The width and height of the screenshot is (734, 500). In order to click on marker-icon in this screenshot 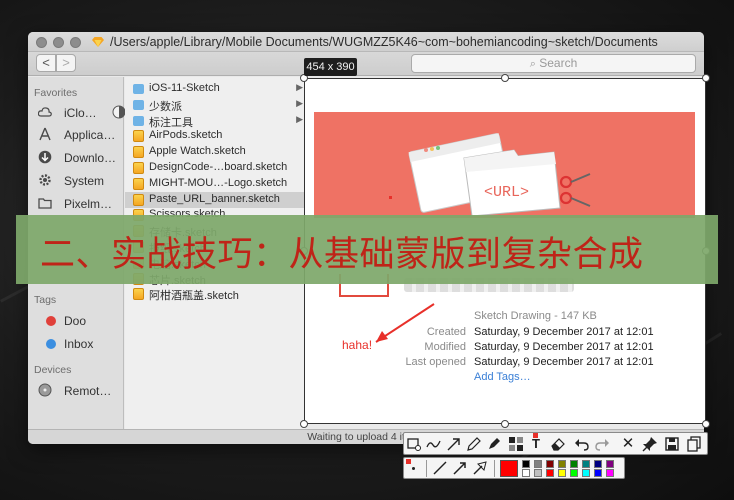, I will do `click(494, 444)`.